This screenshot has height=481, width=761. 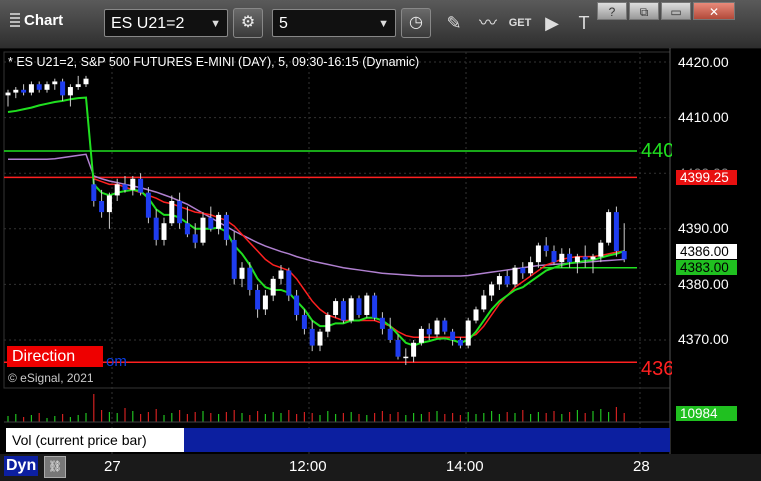 I want to click on time-label: 27, so click(x=112, y=466).